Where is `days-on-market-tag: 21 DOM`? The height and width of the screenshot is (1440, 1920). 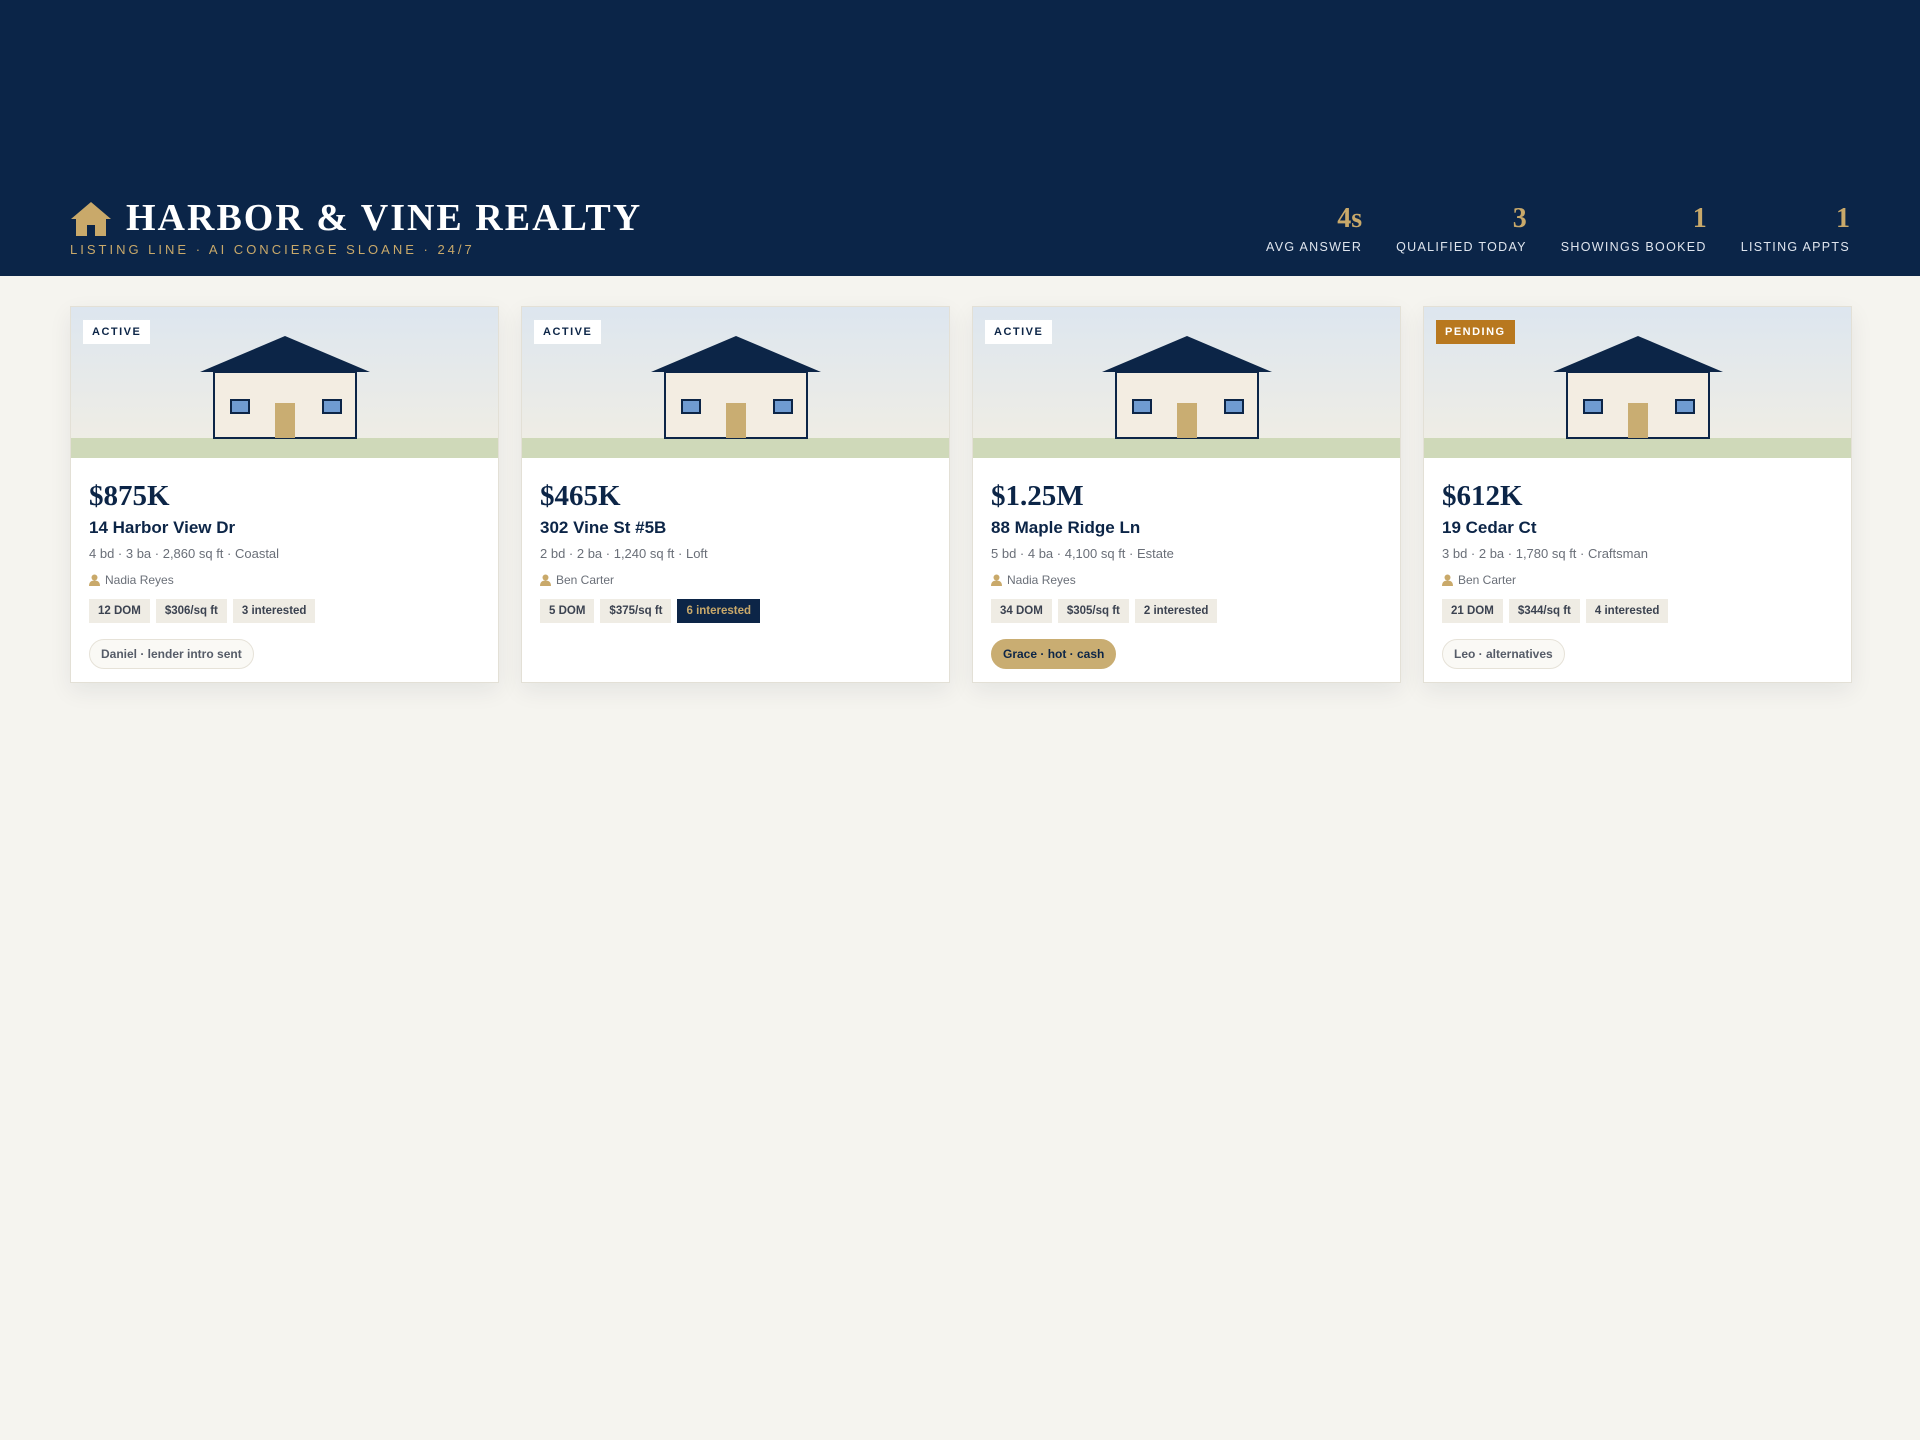
days-on-market-tag: 21 DOM is located at coordinates (1472, 611).